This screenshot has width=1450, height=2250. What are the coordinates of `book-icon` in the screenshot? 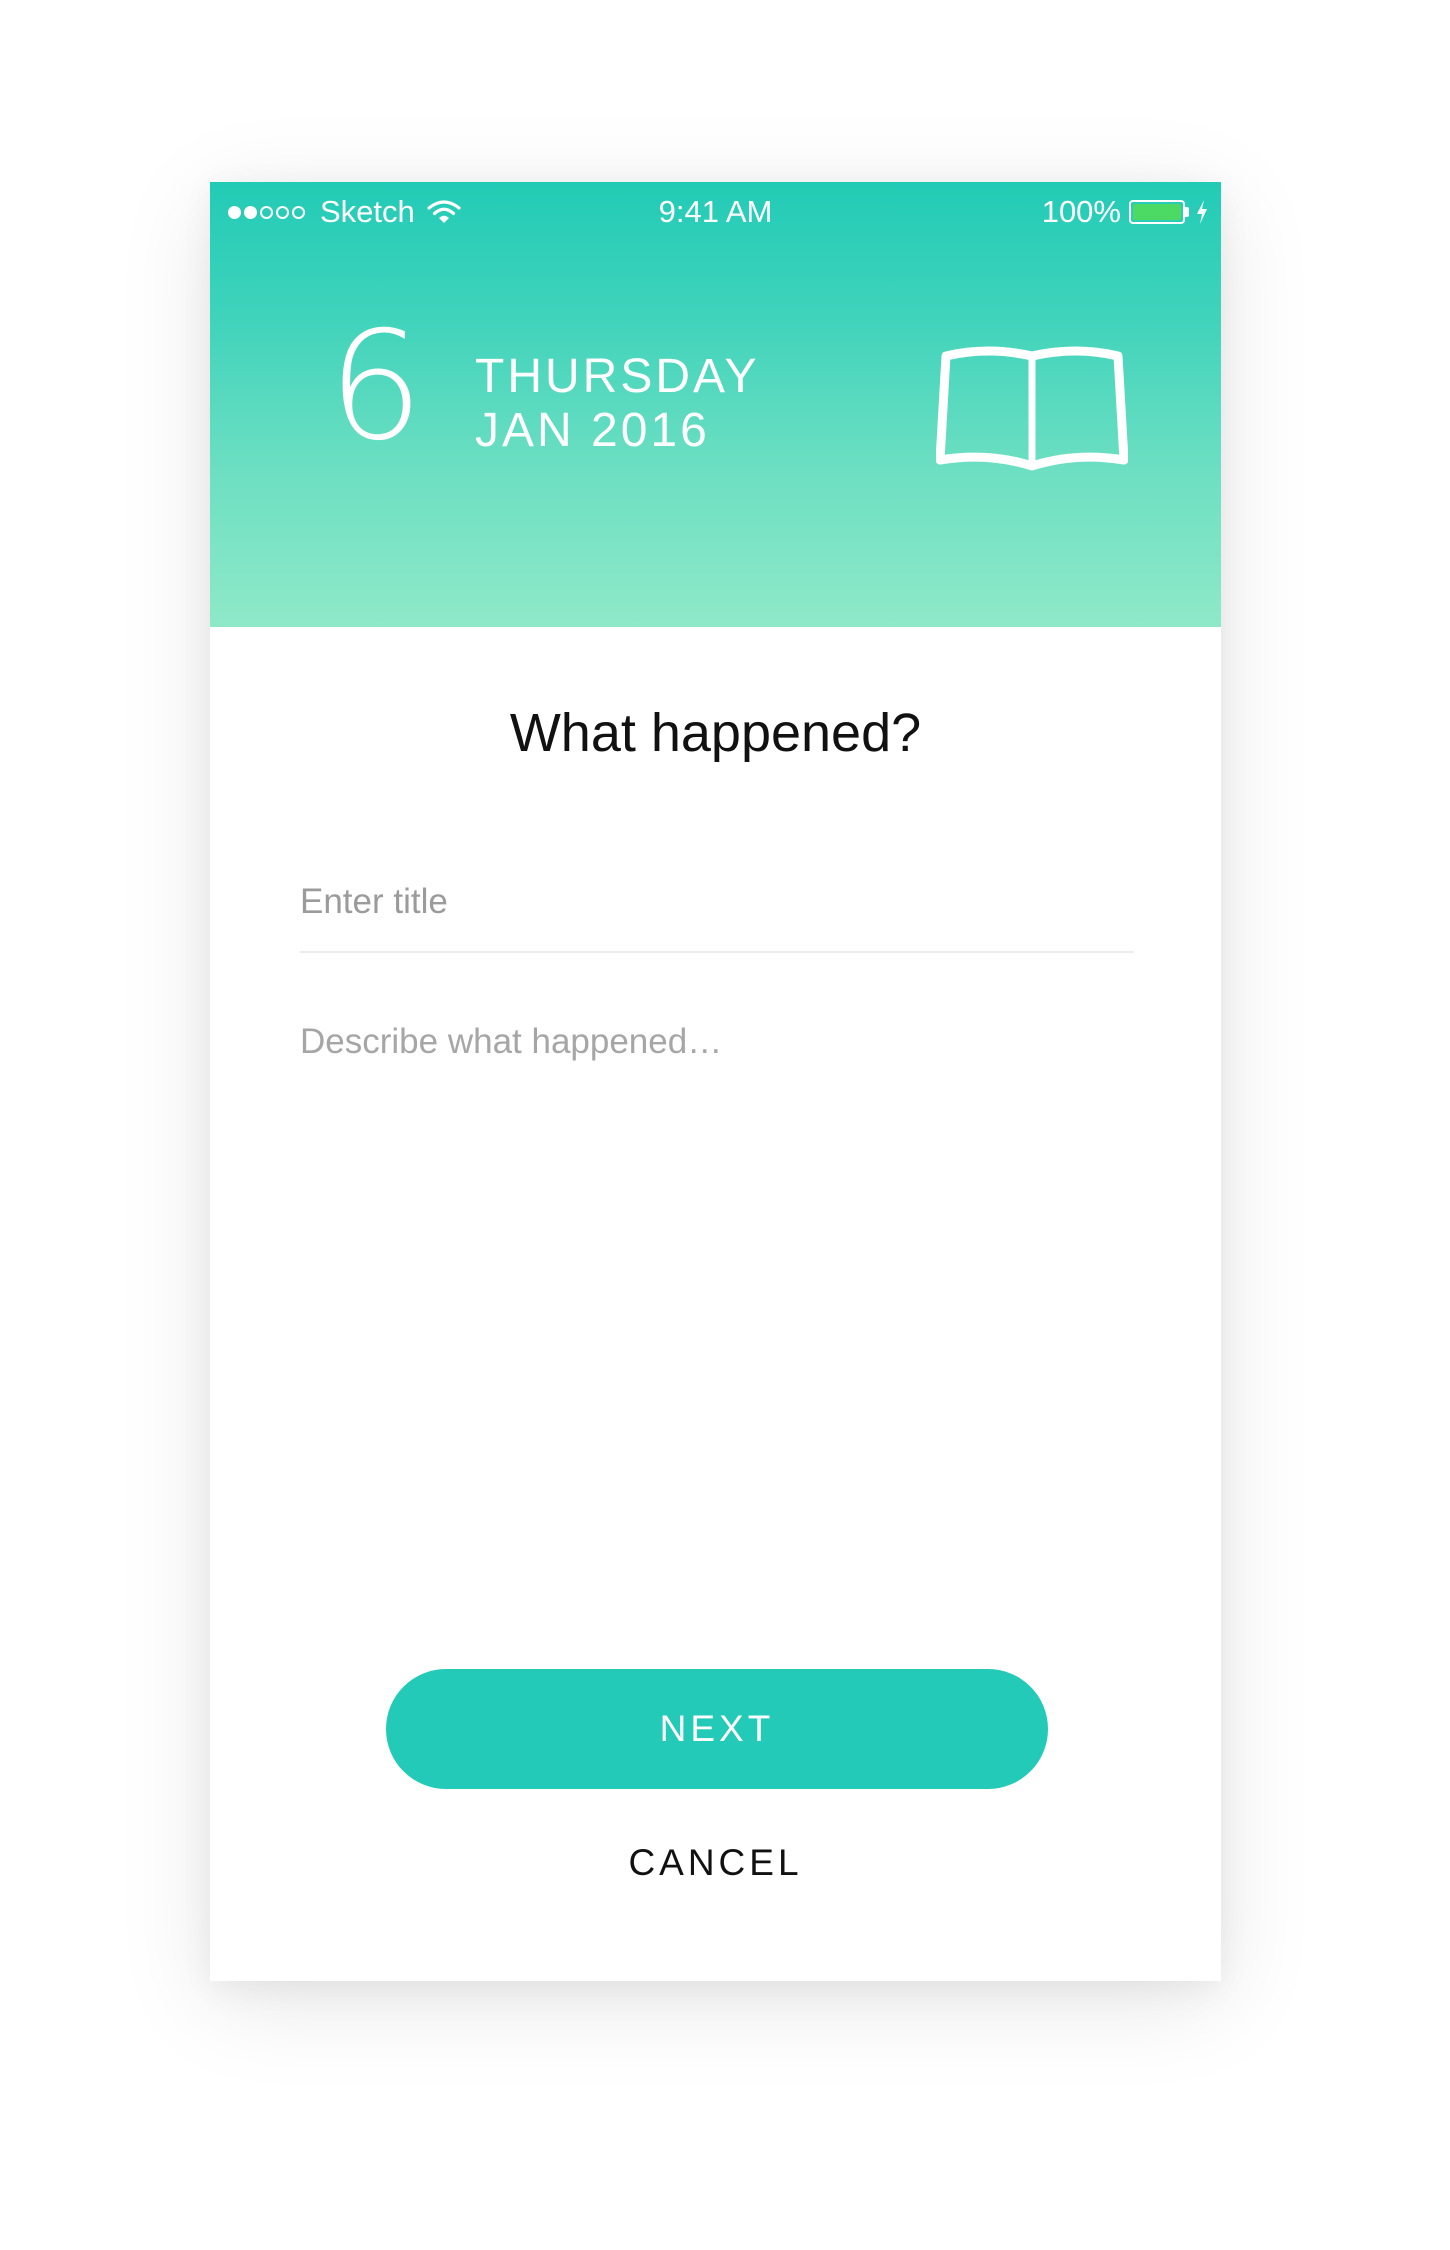 It's located at (1032, 407).